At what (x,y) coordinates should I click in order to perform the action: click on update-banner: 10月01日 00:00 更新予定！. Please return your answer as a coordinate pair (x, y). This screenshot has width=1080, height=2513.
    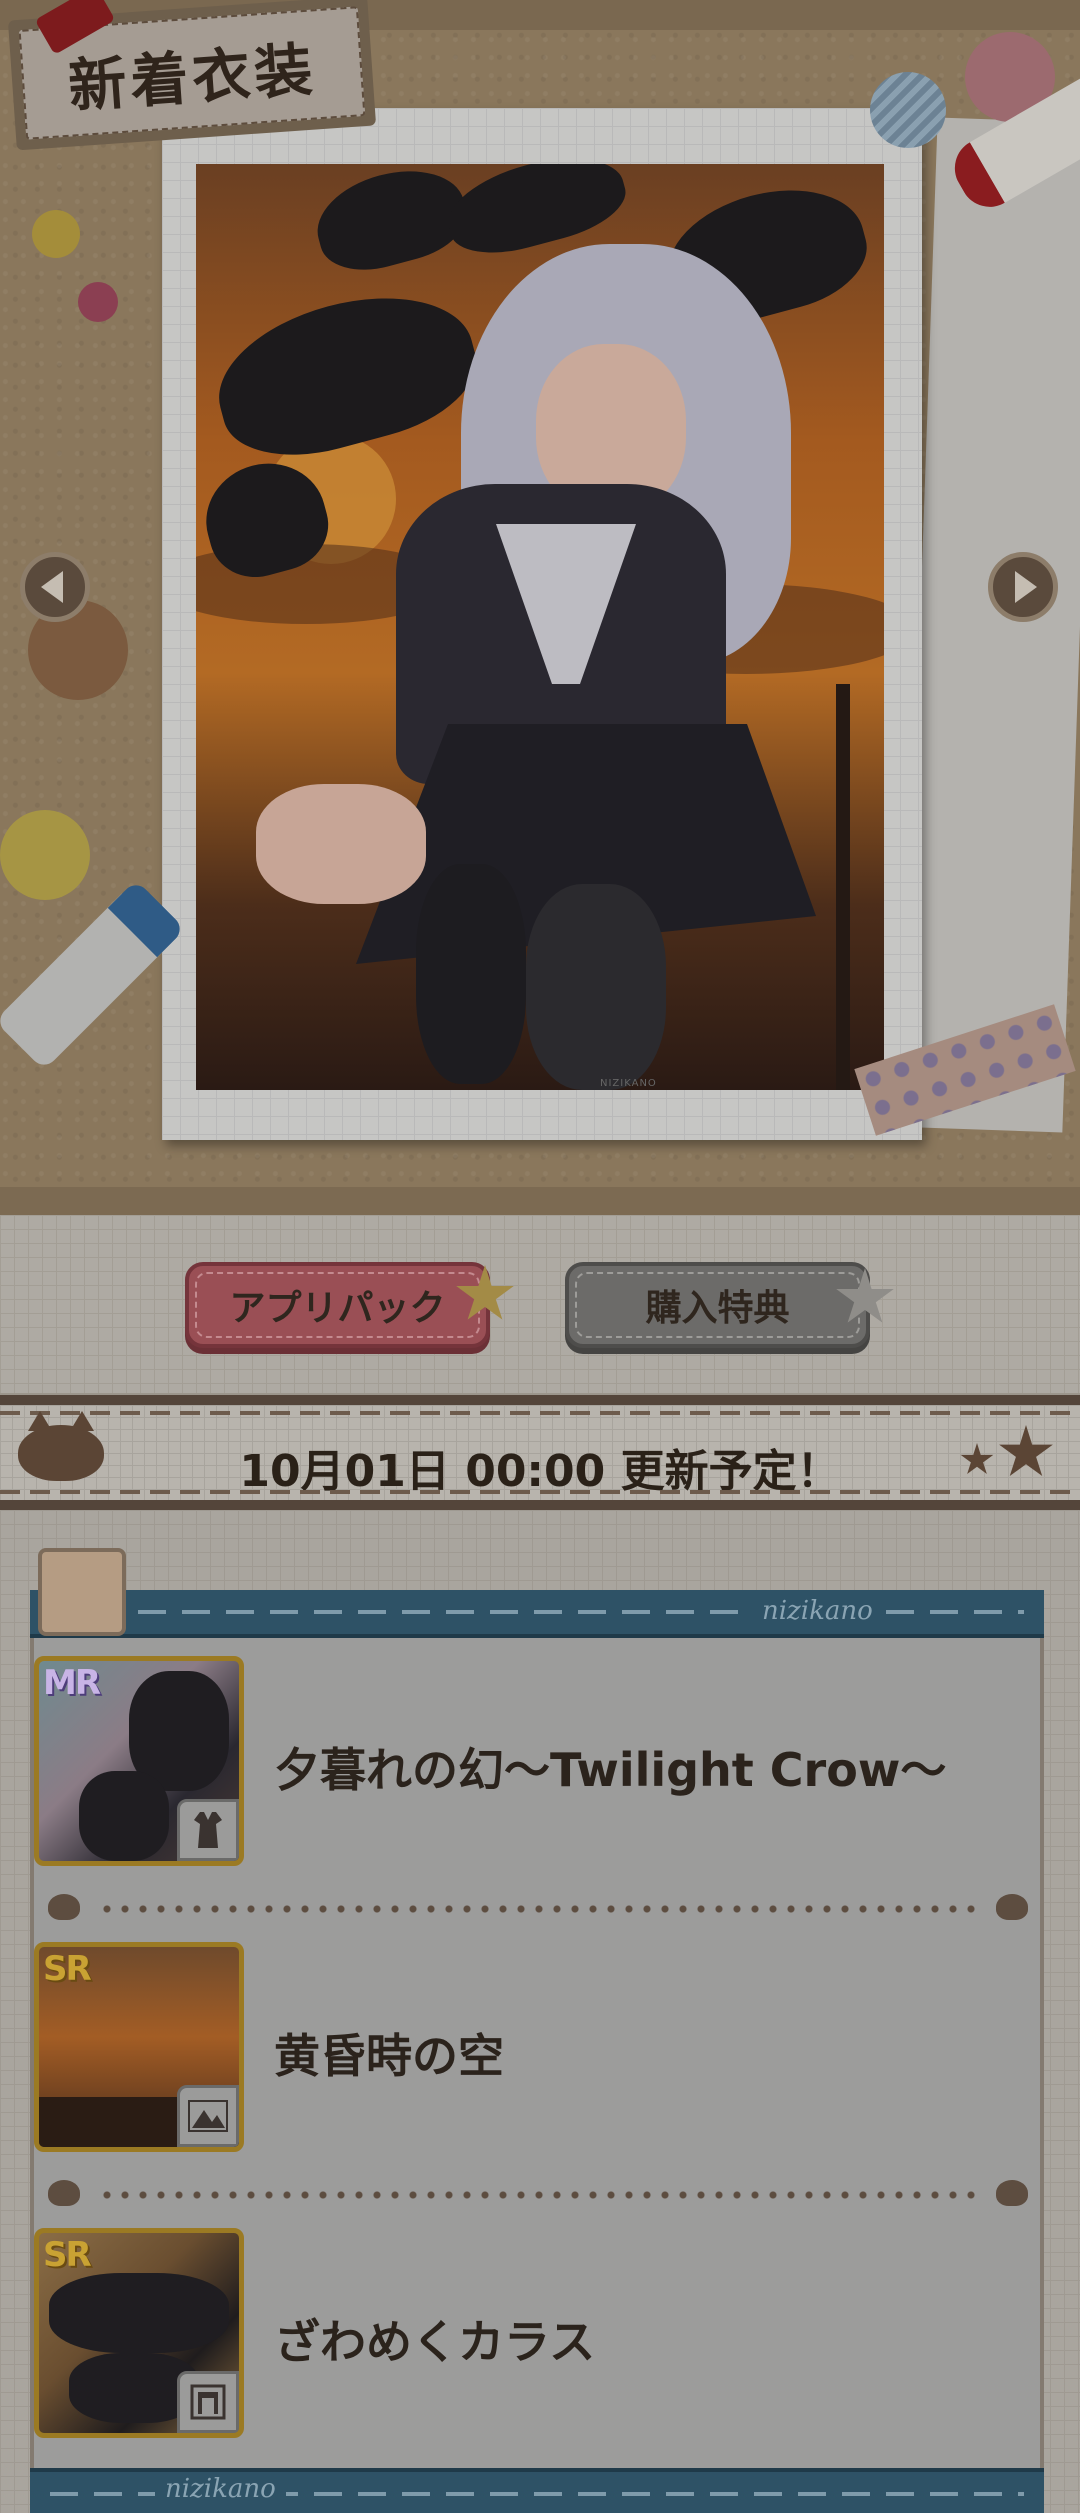
    Looking at the image, I should click on (540, 1452).